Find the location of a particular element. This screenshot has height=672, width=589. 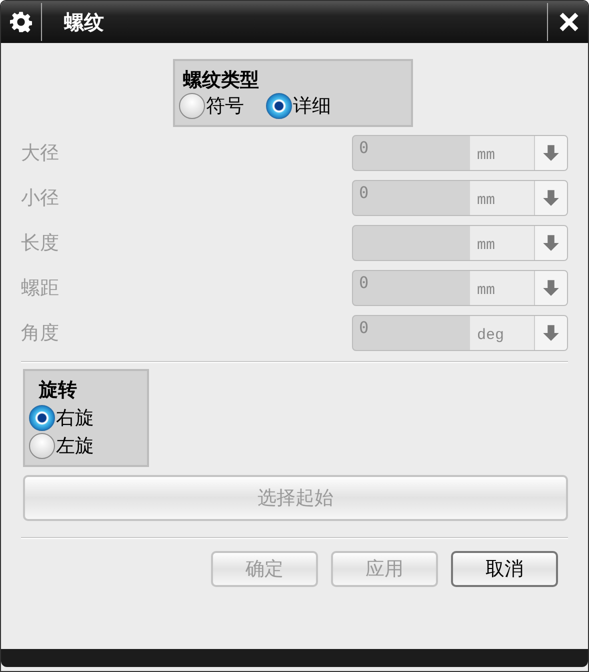

close-icon is located at coordinates (569, 22).